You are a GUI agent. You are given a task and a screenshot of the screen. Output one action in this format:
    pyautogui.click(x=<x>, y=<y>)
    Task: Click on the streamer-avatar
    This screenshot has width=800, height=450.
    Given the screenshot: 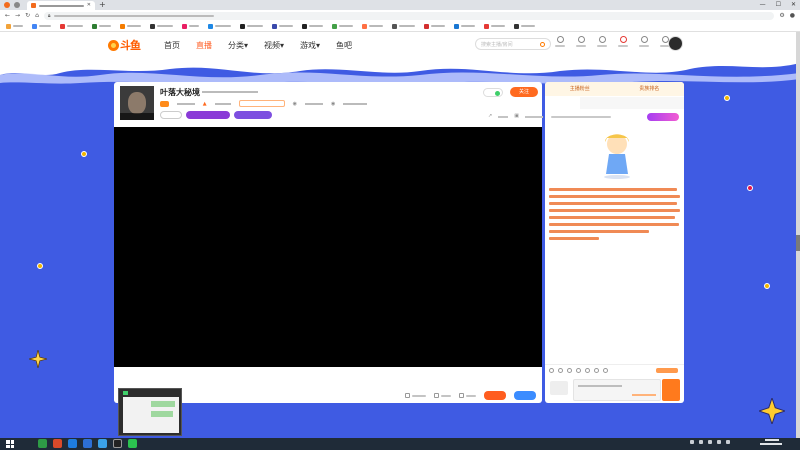 What is the action you would take?
    pyautogui.click(x=137, y=103)
    